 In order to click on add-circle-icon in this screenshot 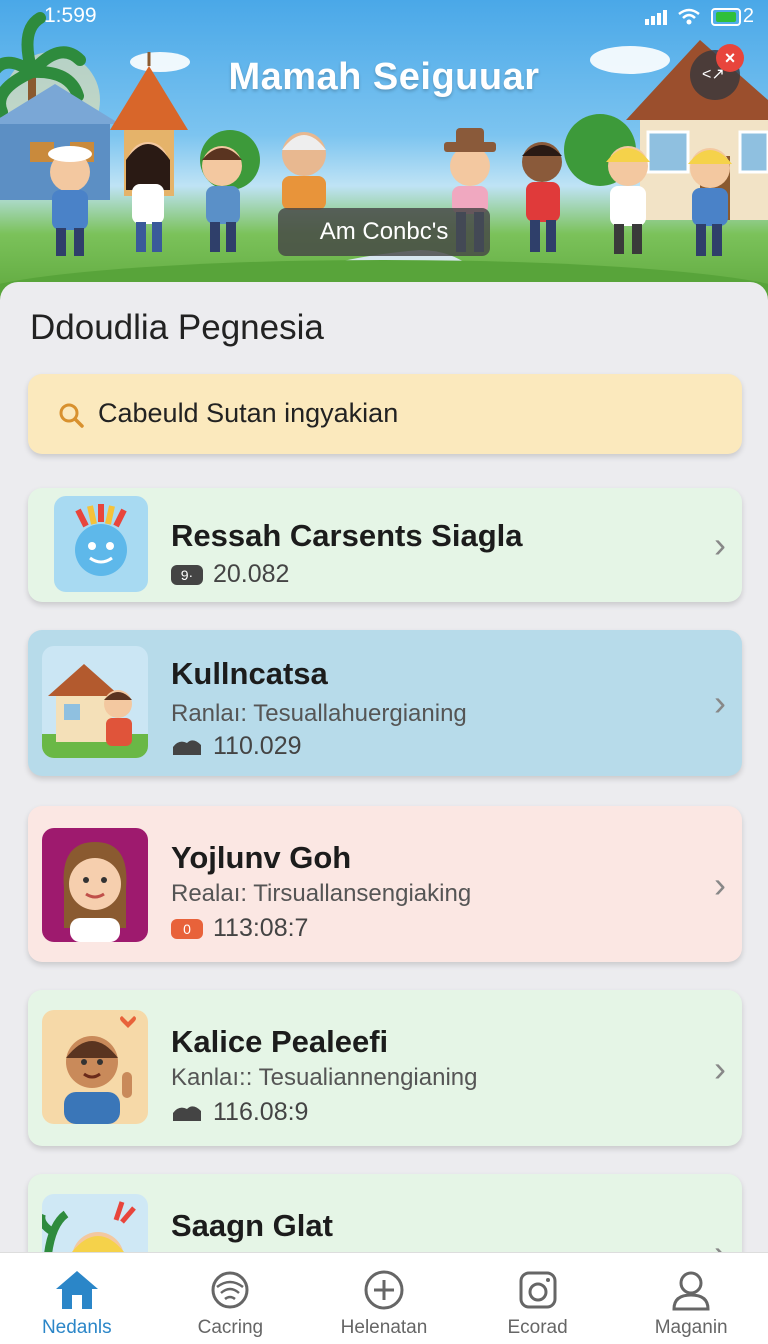, I will do `click(384, 1290)`.